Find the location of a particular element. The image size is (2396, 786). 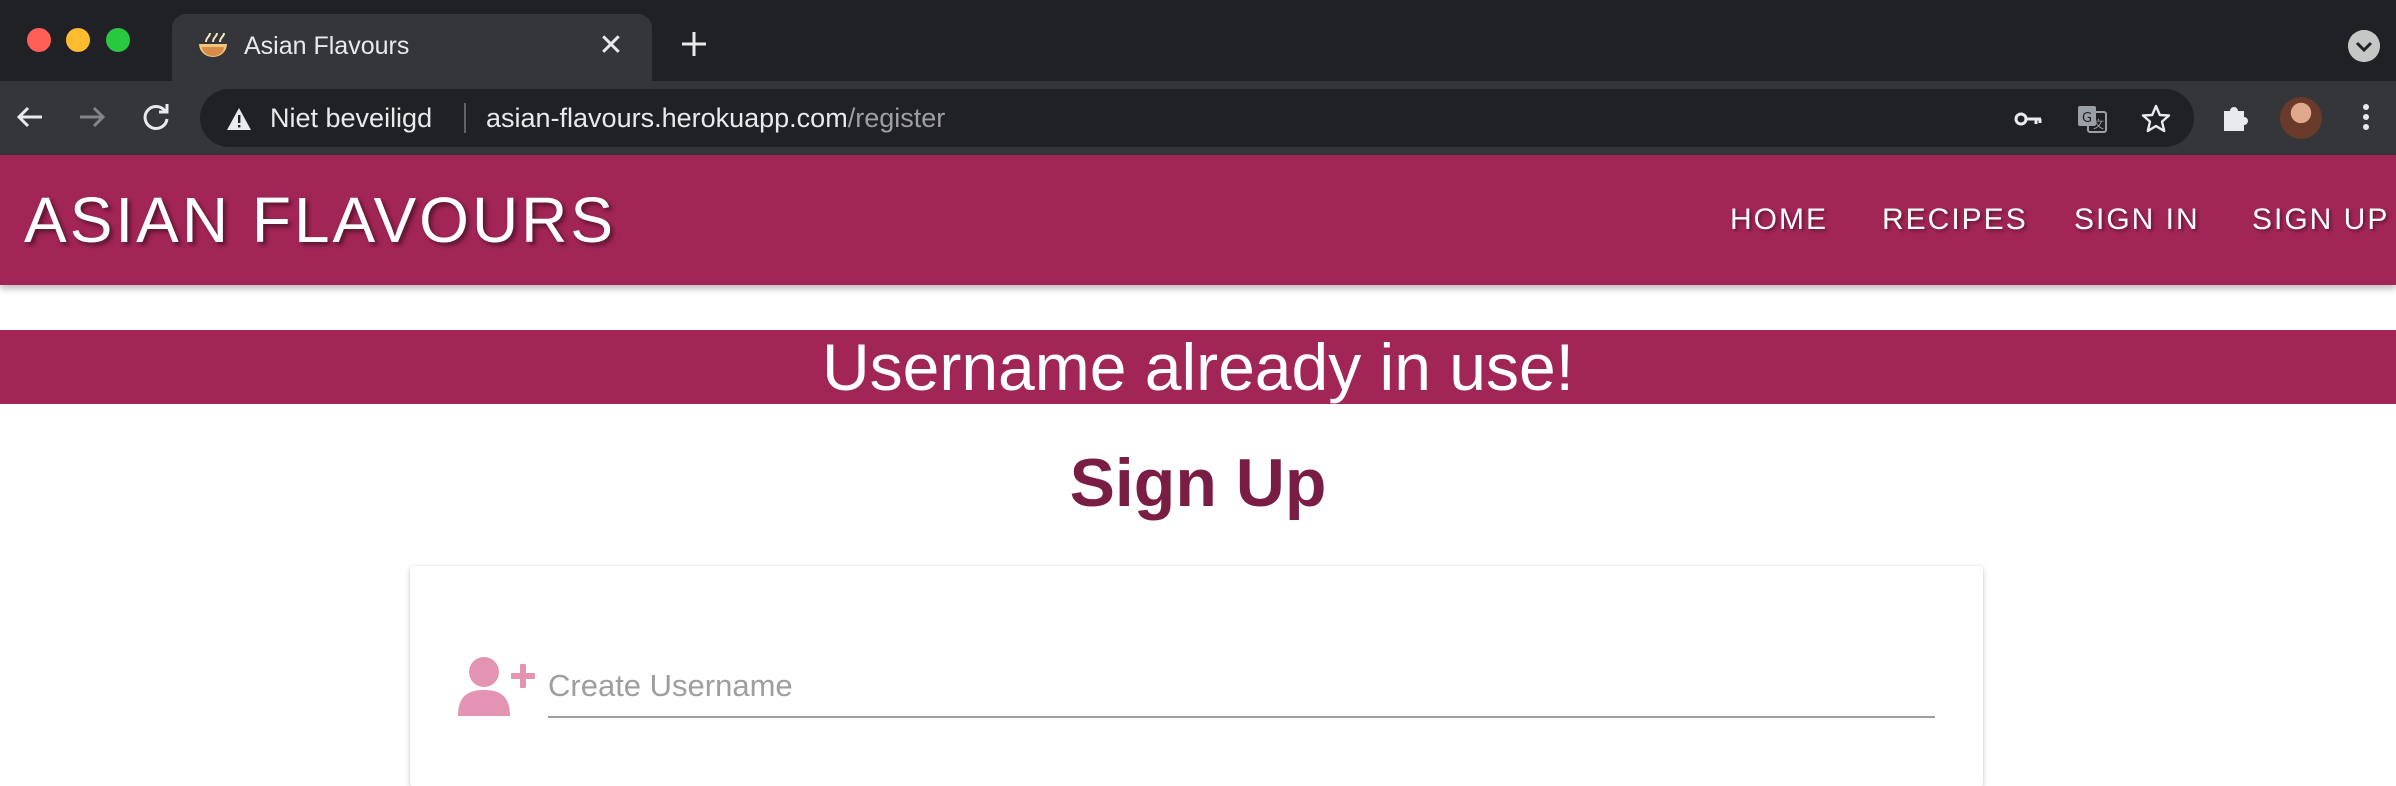

url-host: asian-flavours.herokuapp.com is located at coordinates (667, 118).